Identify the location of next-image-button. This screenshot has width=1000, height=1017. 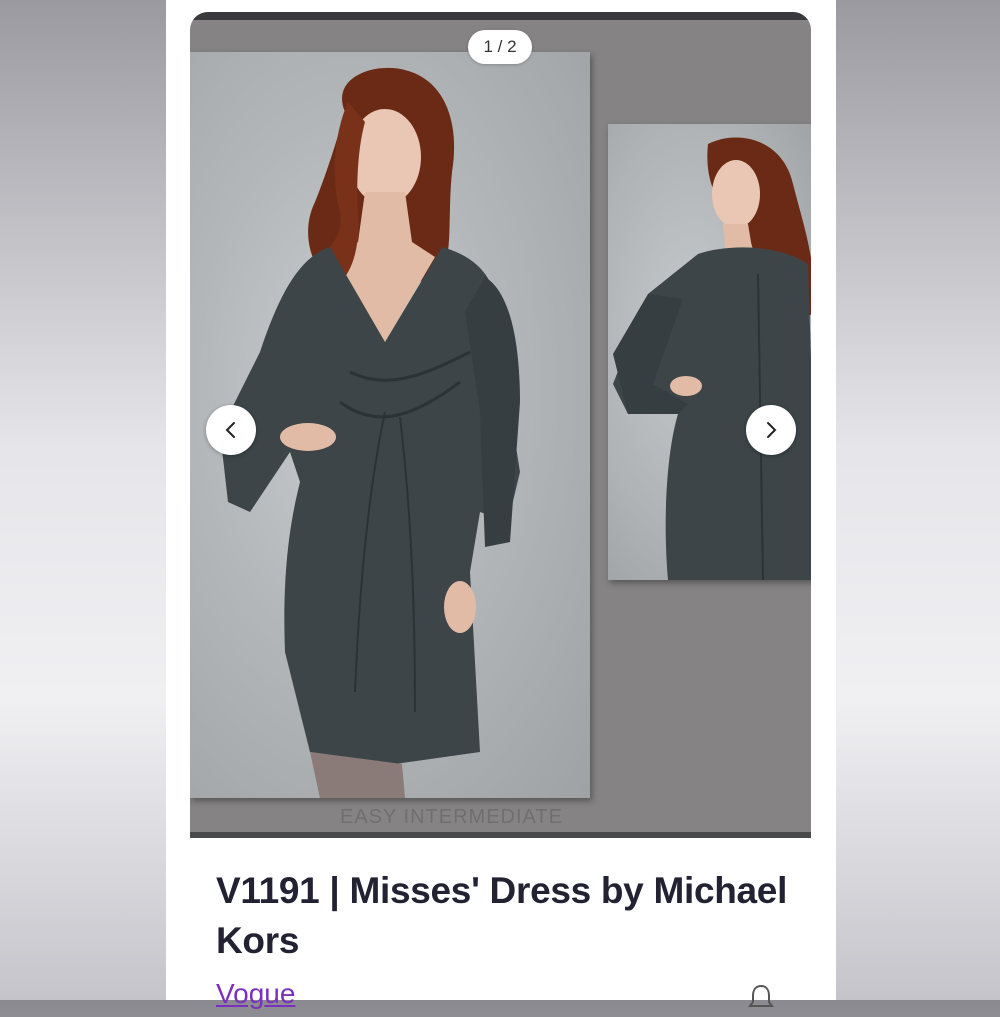
(771, 430).